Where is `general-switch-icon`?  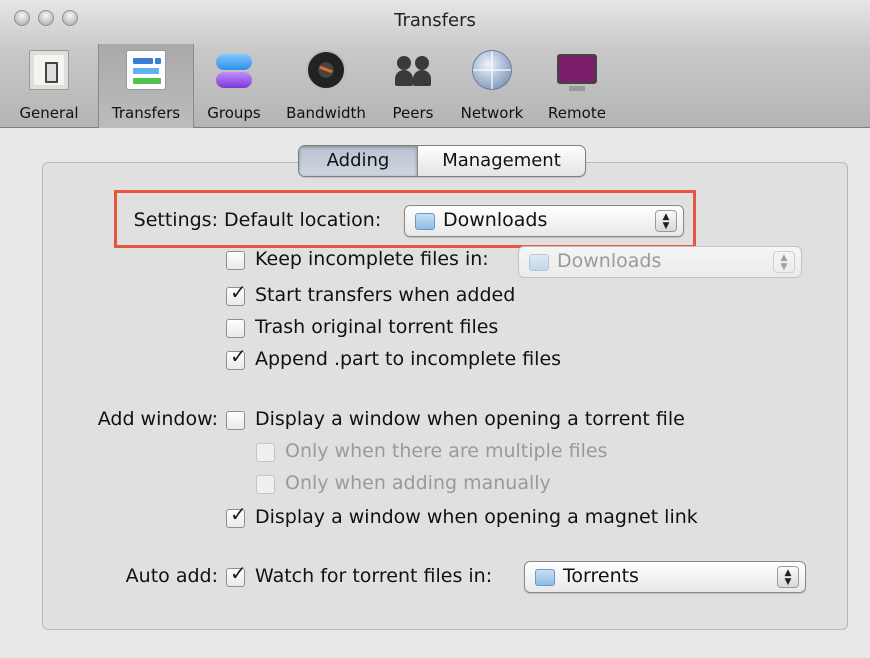 general-switch-icon is located at coordinates (49, 70).